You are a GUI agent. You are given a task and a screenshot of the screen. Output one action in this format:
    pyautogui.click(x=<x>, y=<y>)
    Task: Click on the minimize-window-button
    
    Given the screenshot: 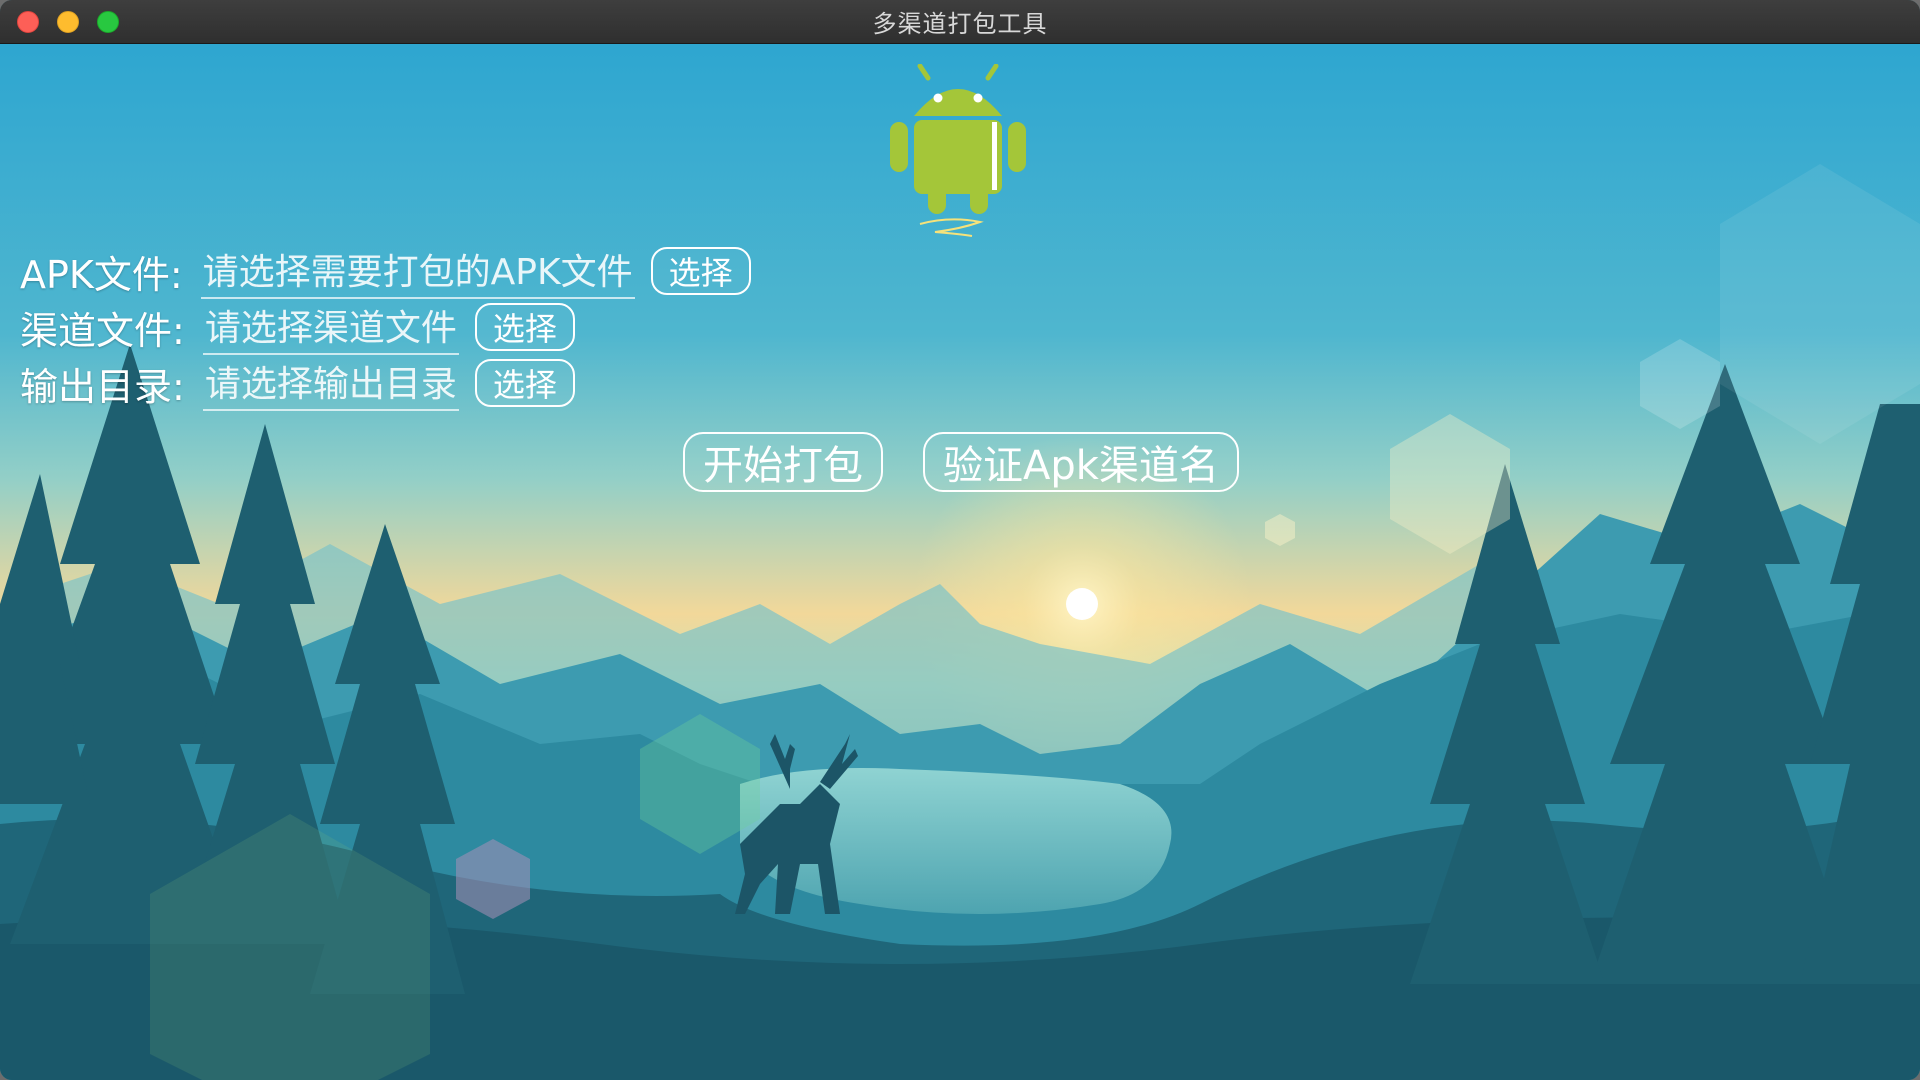 What is the action you would take?
    pyautogui.click(x=68, y=22)
    